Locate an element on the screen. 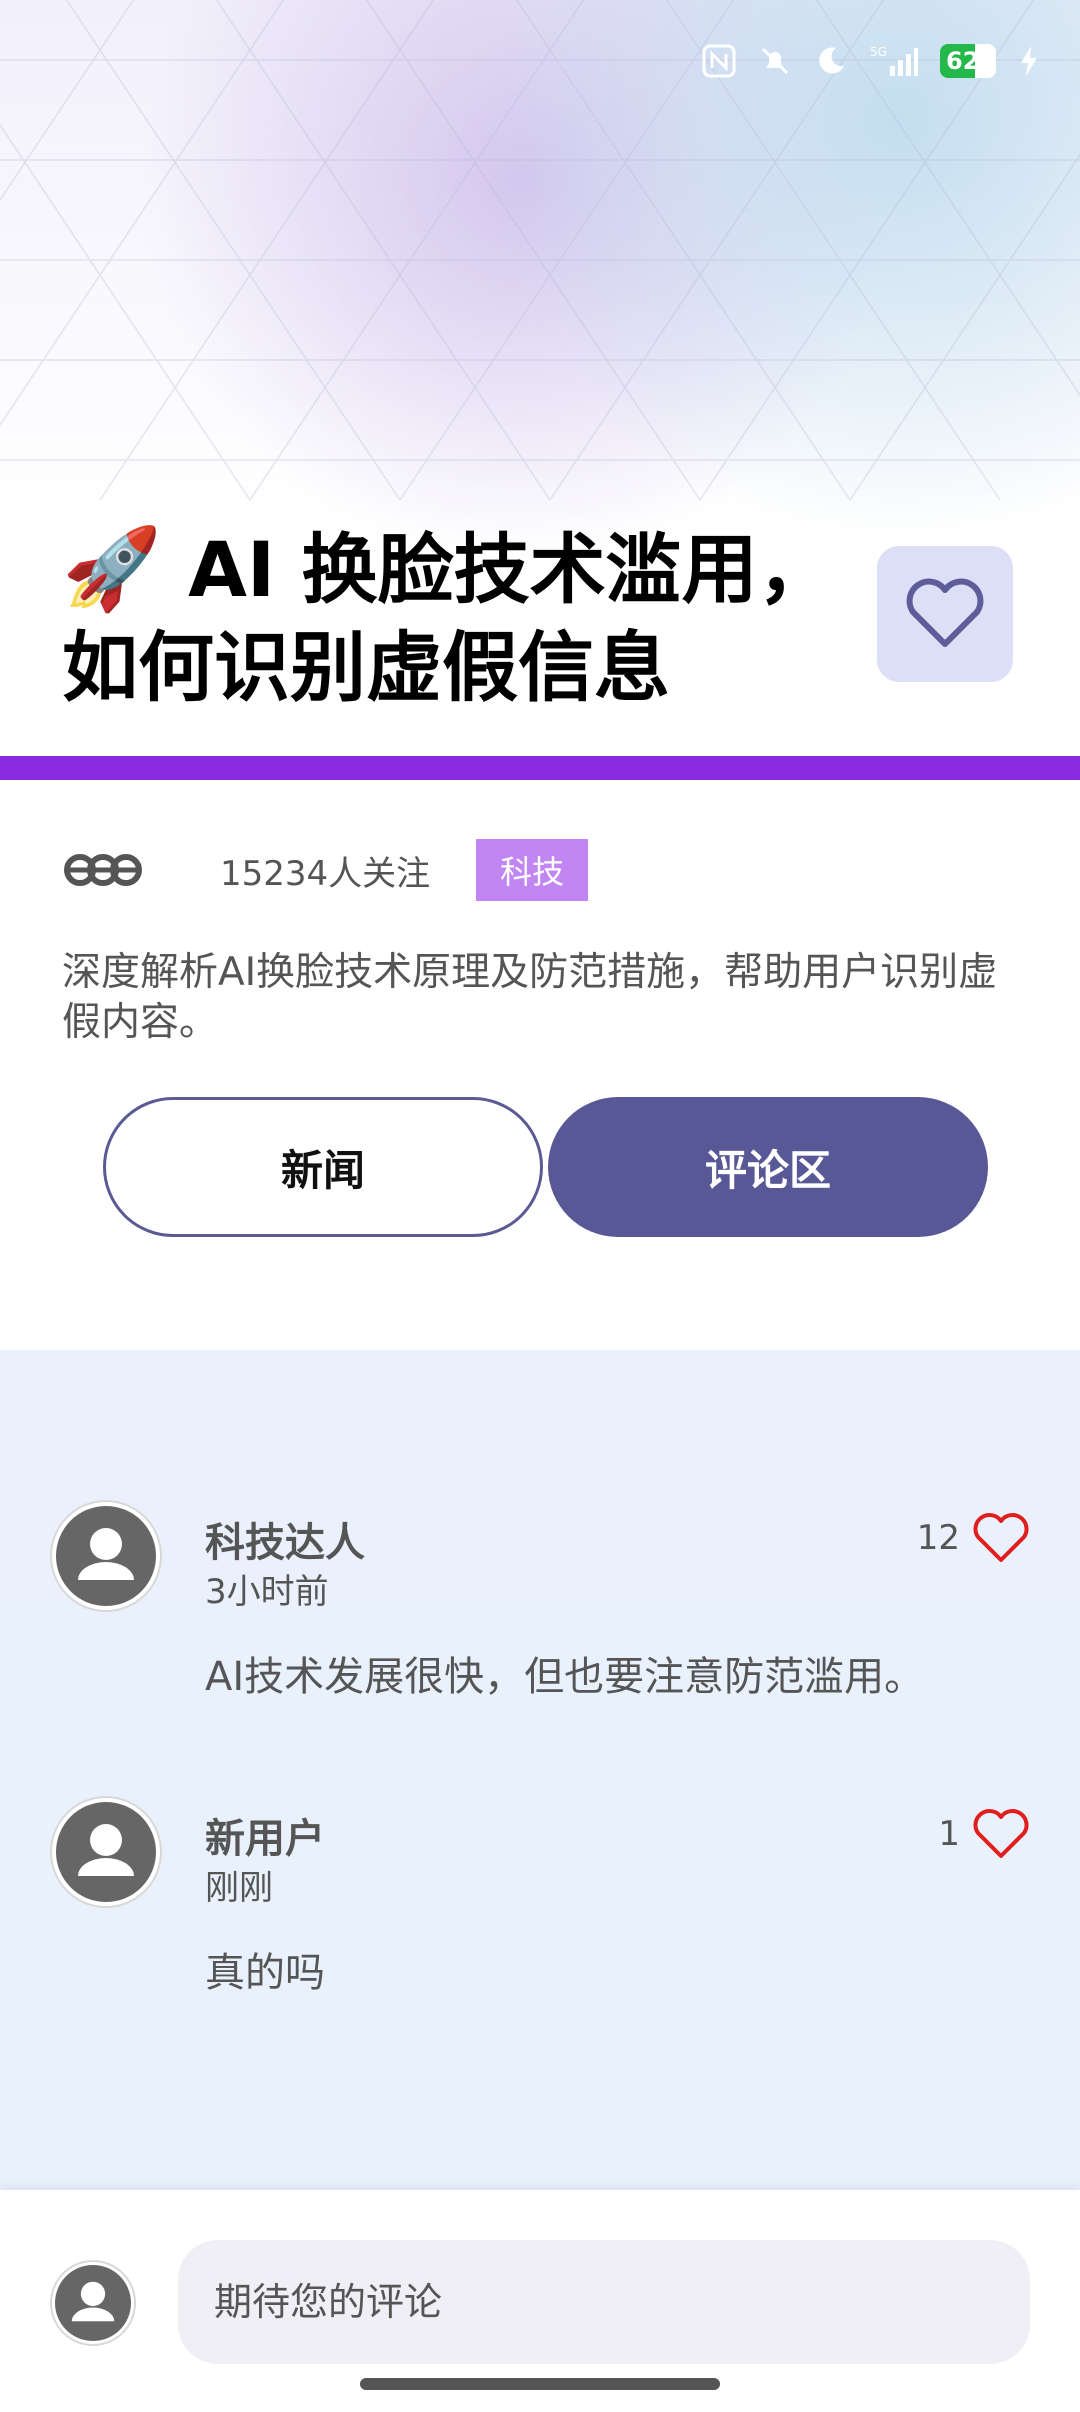  charging-icon is located at coordinates (1029, 61).